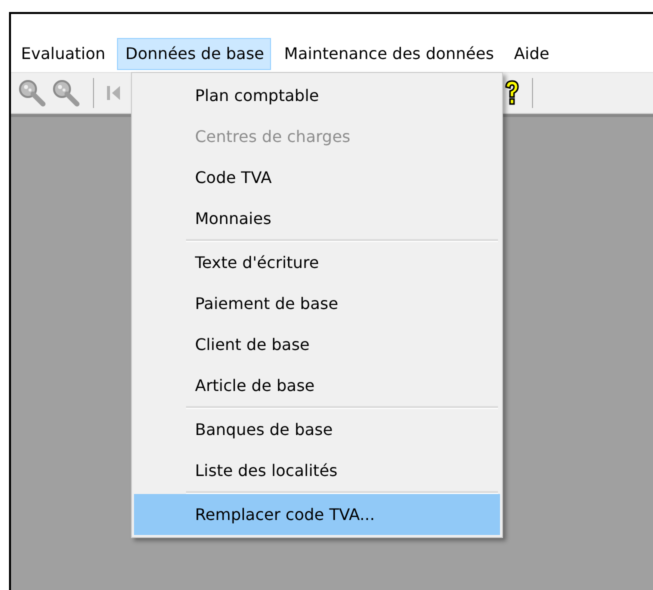 The height and width of the screenshot is (590, 653). Describe the element at coordinates (531, 54) in the screenshot. I see `menu-item: Aide` at that location.